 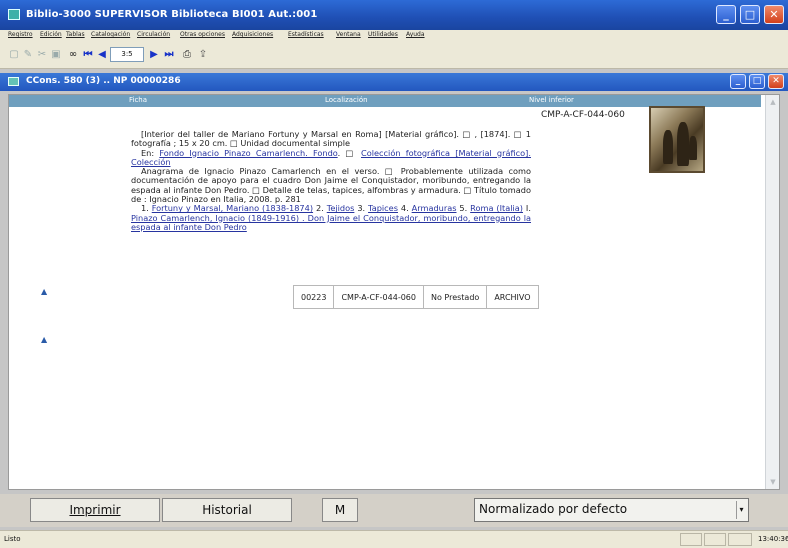 What do you see at coordinates (774, 14) in the screenshot?
I see `close-button: ✕` at bounding box center [774, 14].